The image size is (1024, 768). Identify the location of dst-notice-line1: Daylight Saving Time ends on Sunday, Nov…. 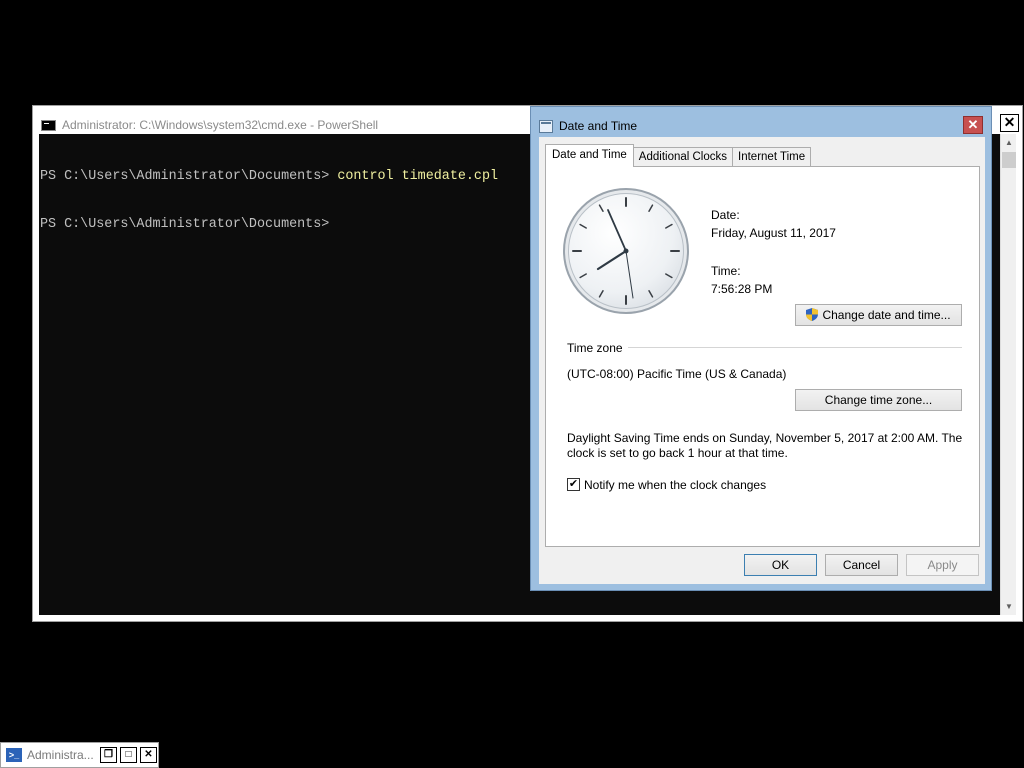
(765, 438).